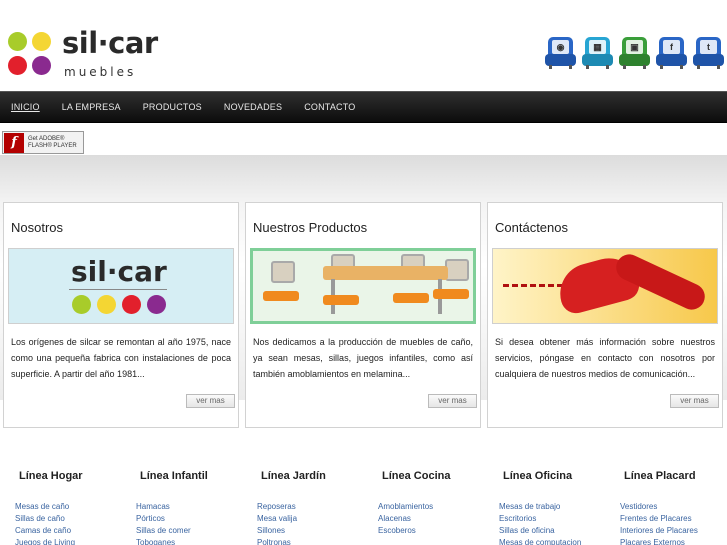 This screenshot has height=545, width=727. I want to click on flash-line1: Get ADOBE®, so click(46, 138).